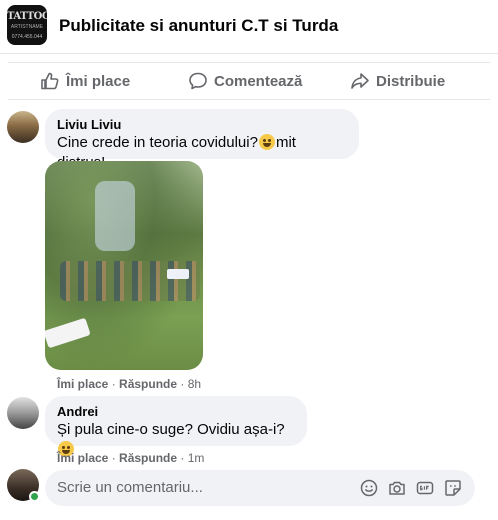  Describe the element at coordinates (194, 384) in the screenshot. I see `comment-time: 8h` at that location.